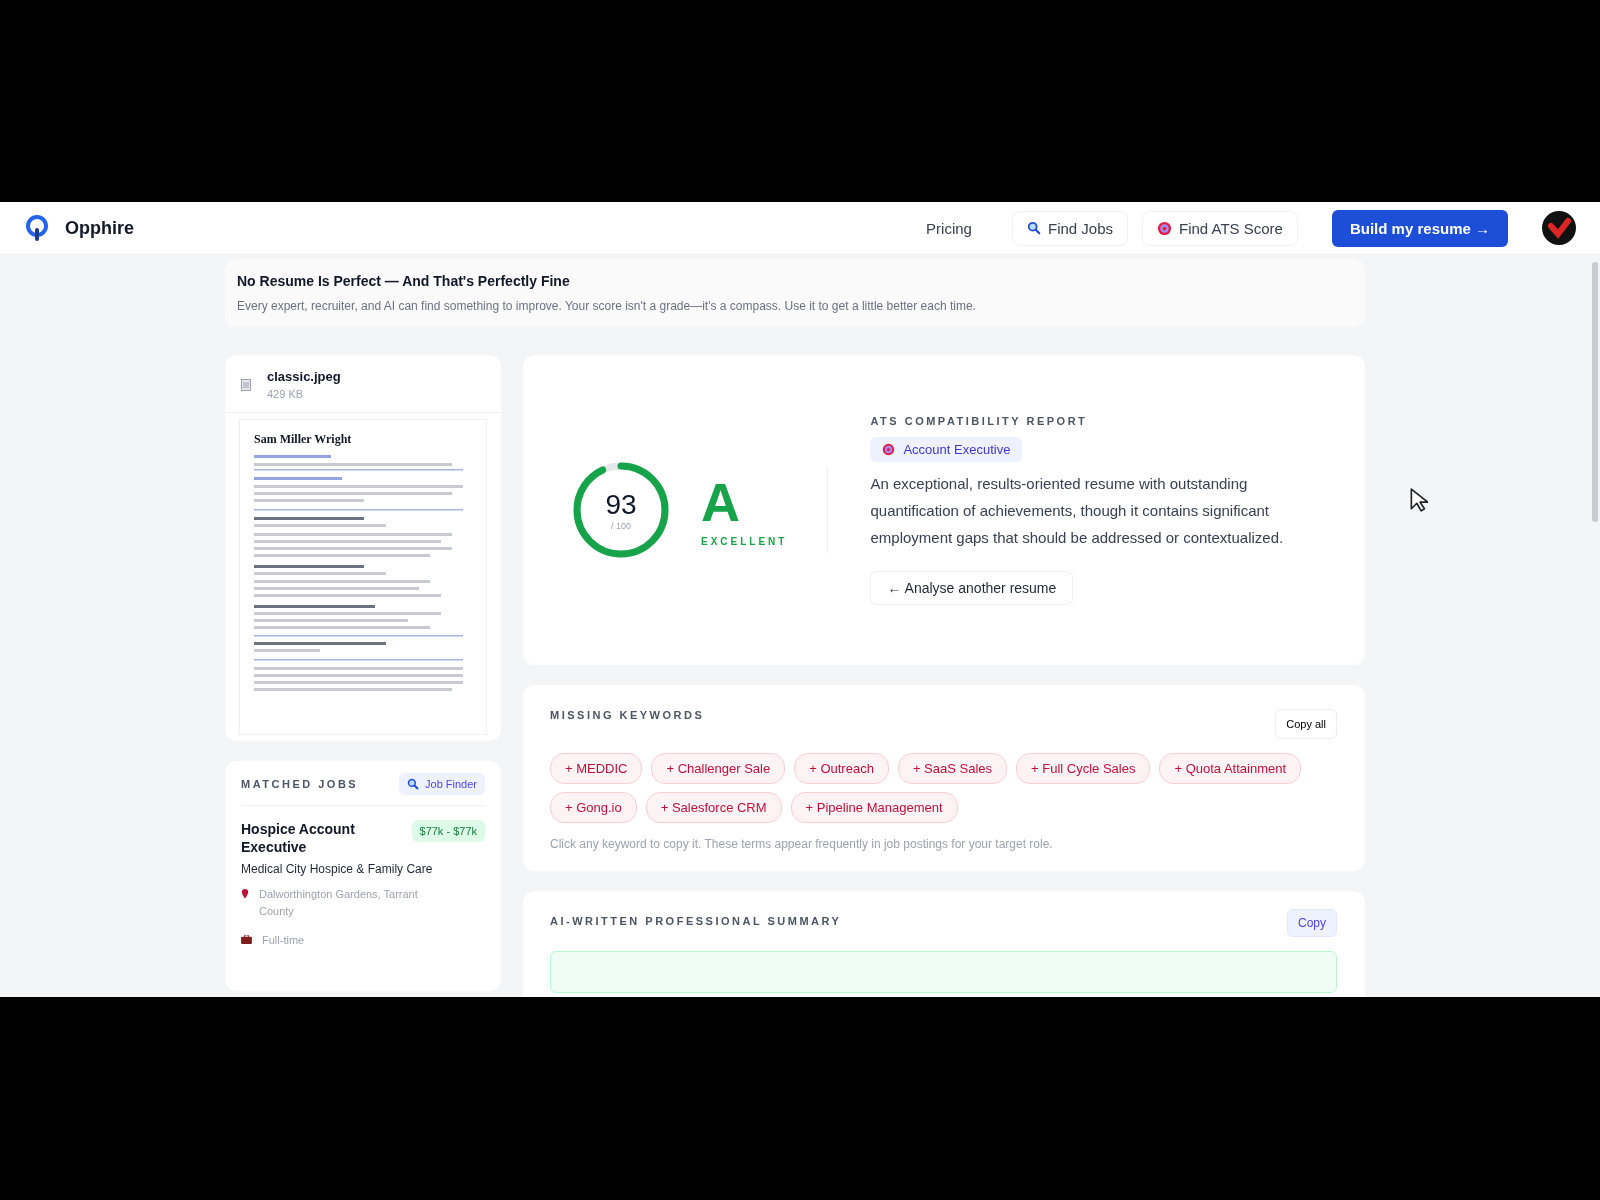 The image size is (1600, 1200). I want to click on pin-icon, so click(245, 894).